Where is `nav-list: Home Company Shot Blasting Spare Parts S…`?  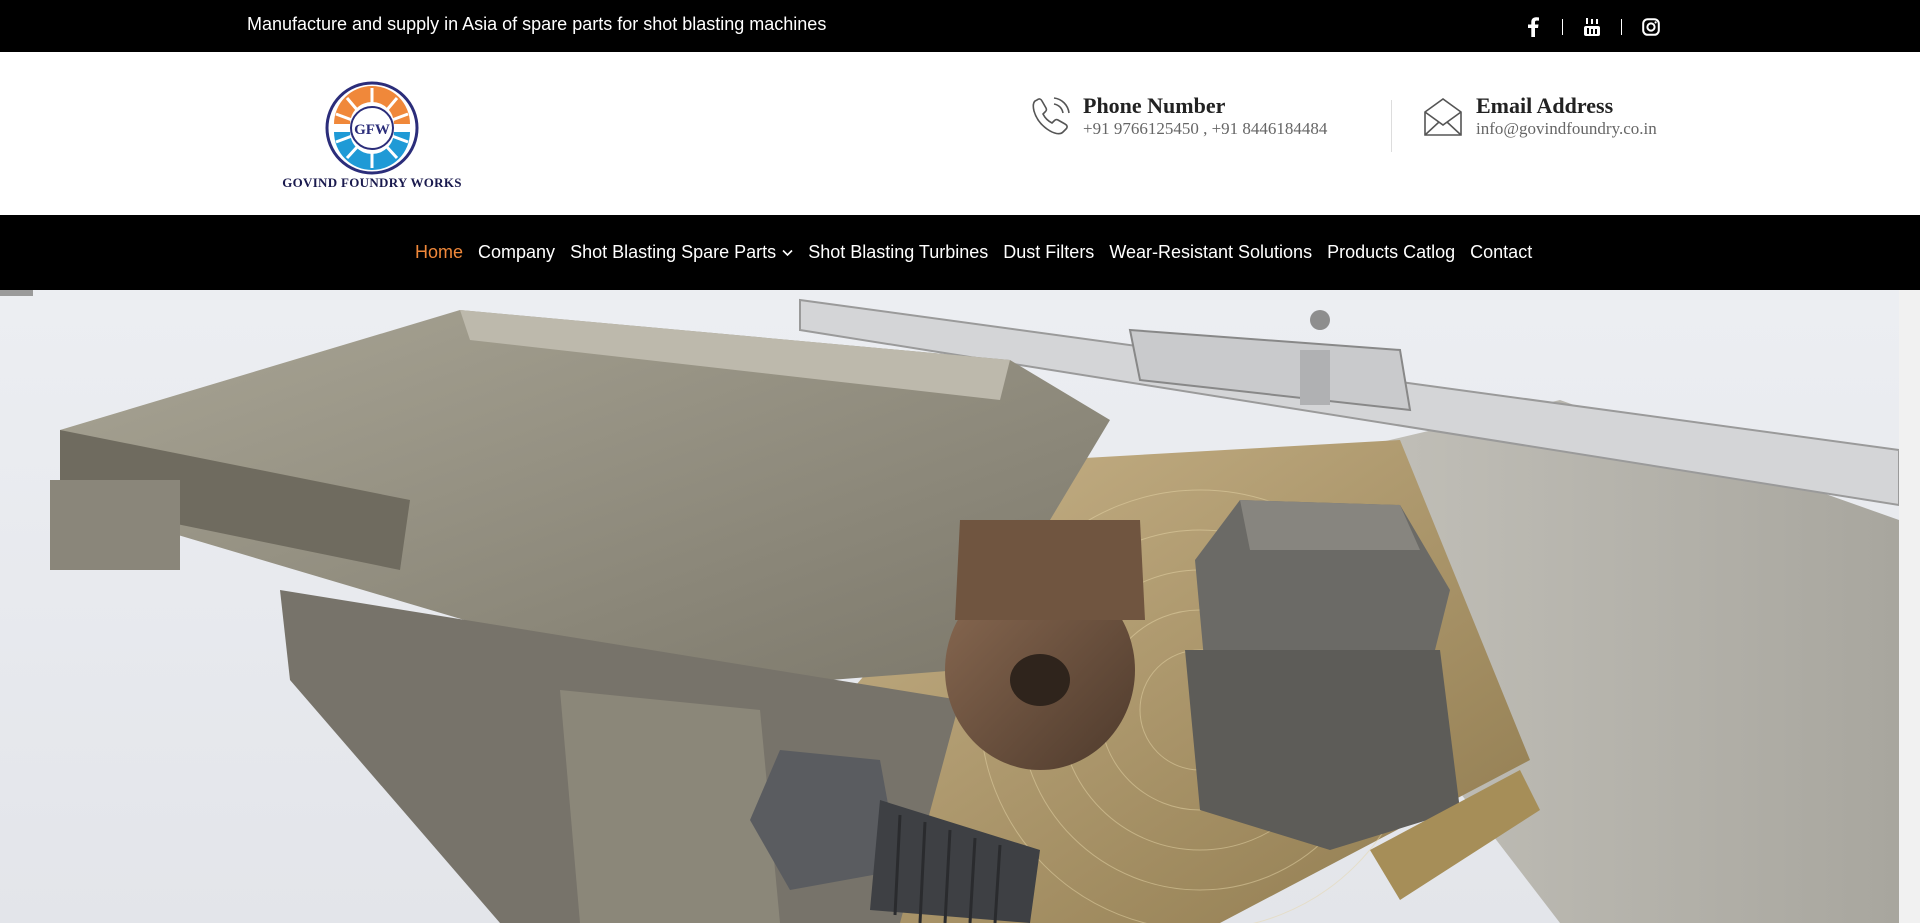 nav-list: Home Company Shot Blasting Spare Parts S… is located at coordinates (981, 252).